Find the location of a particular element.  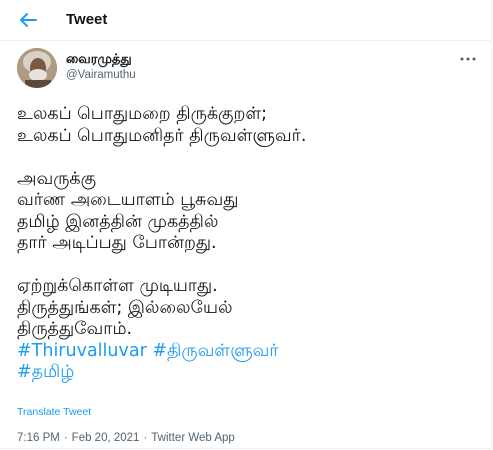

tweet-line: உலகப் பொதுமறை திருக்குறள்; is located at coordinates (142, 114).